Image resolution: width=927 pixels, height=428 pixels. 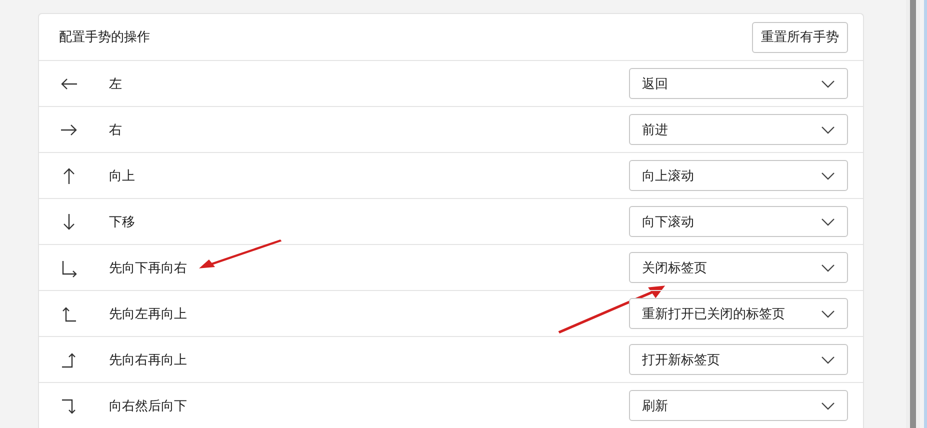 I want to click on gesture-label: 向上, so click(x=122, y=176).